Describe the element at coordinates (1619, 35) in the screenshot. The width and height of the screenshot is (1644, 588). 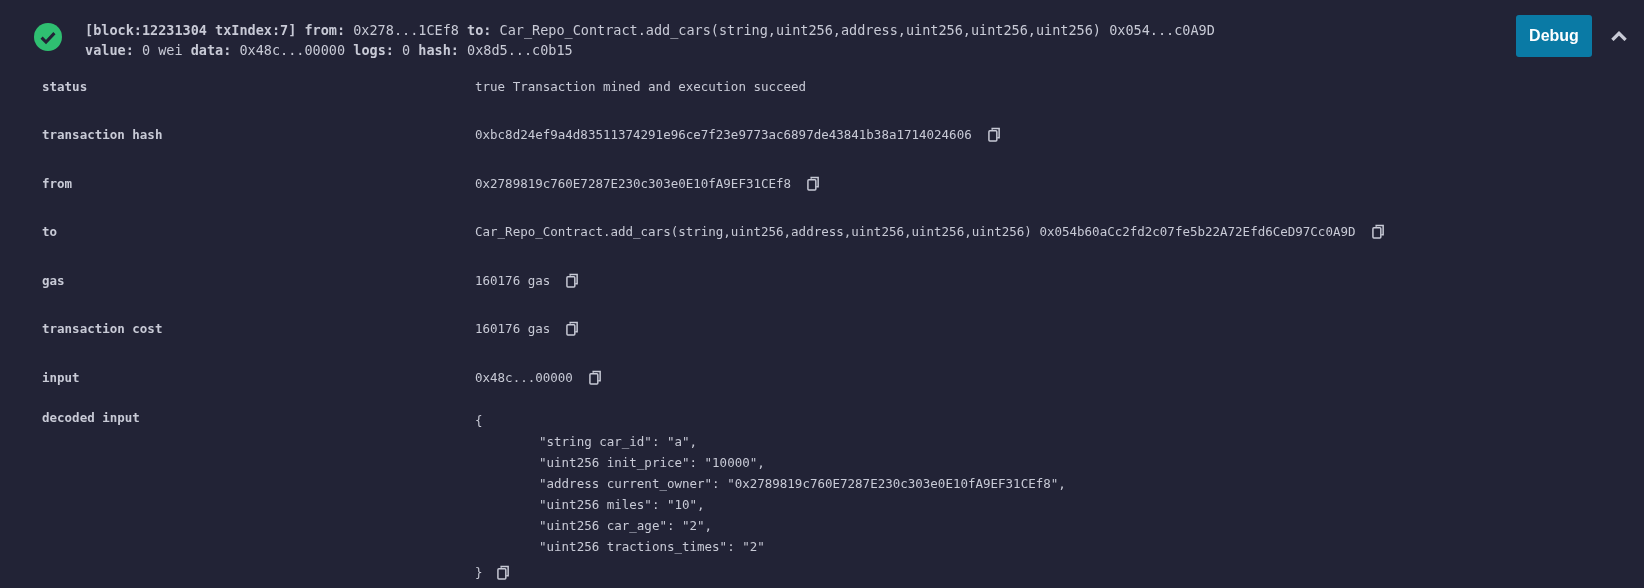
I see `caret-icon` at that location.